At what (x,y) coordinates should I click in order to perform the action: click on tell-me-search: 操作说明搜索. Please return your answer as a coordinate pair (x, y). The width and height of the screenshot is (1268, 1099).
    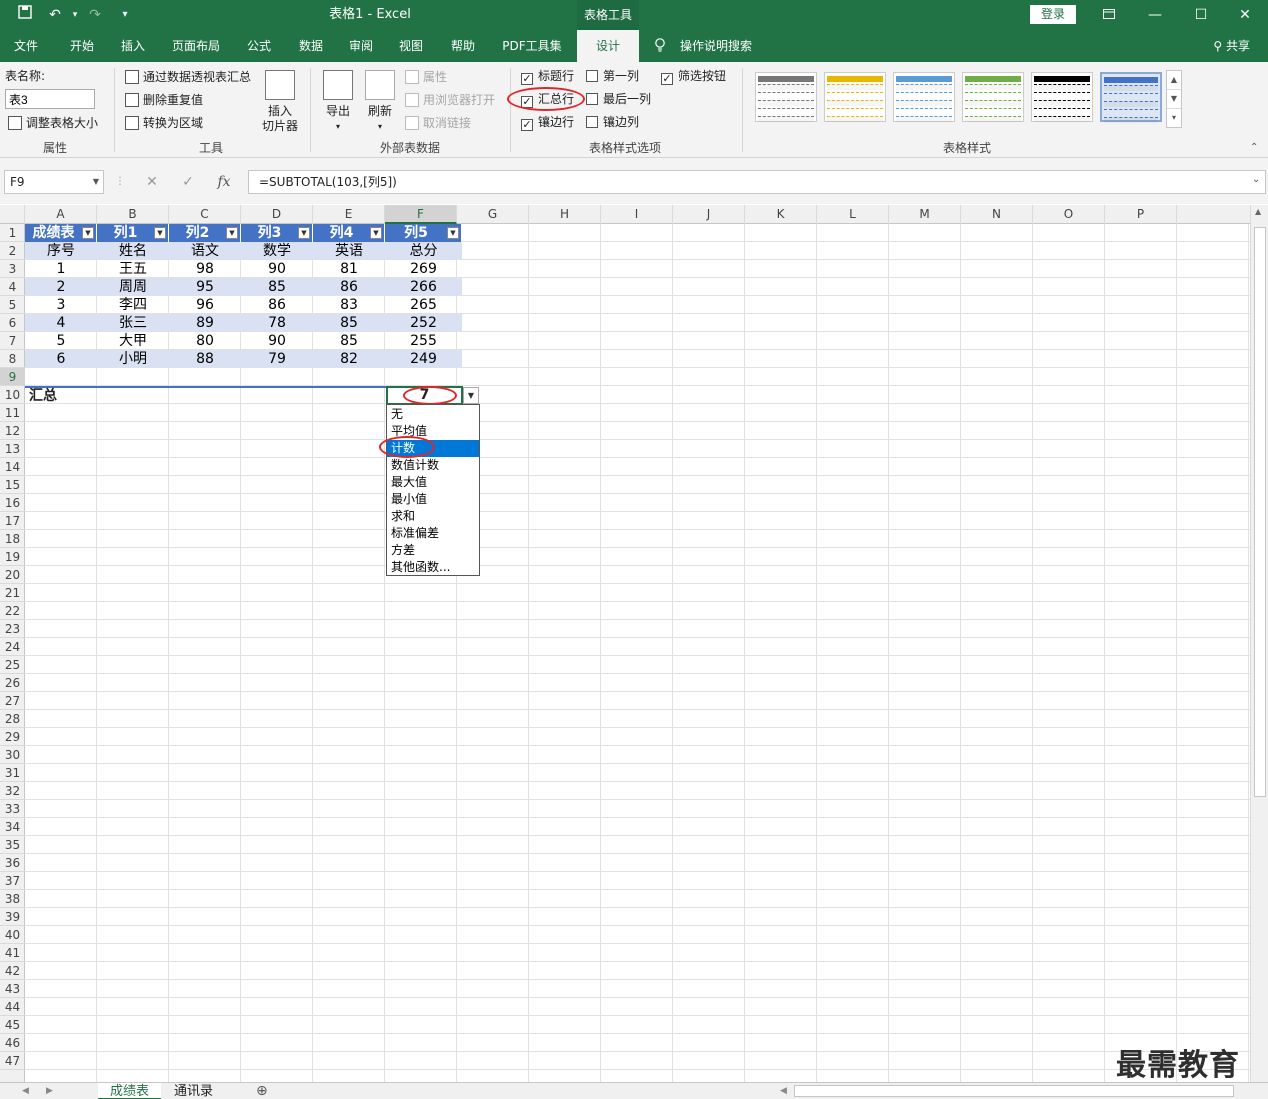
    Looking at the image, I should click on (716, 46).